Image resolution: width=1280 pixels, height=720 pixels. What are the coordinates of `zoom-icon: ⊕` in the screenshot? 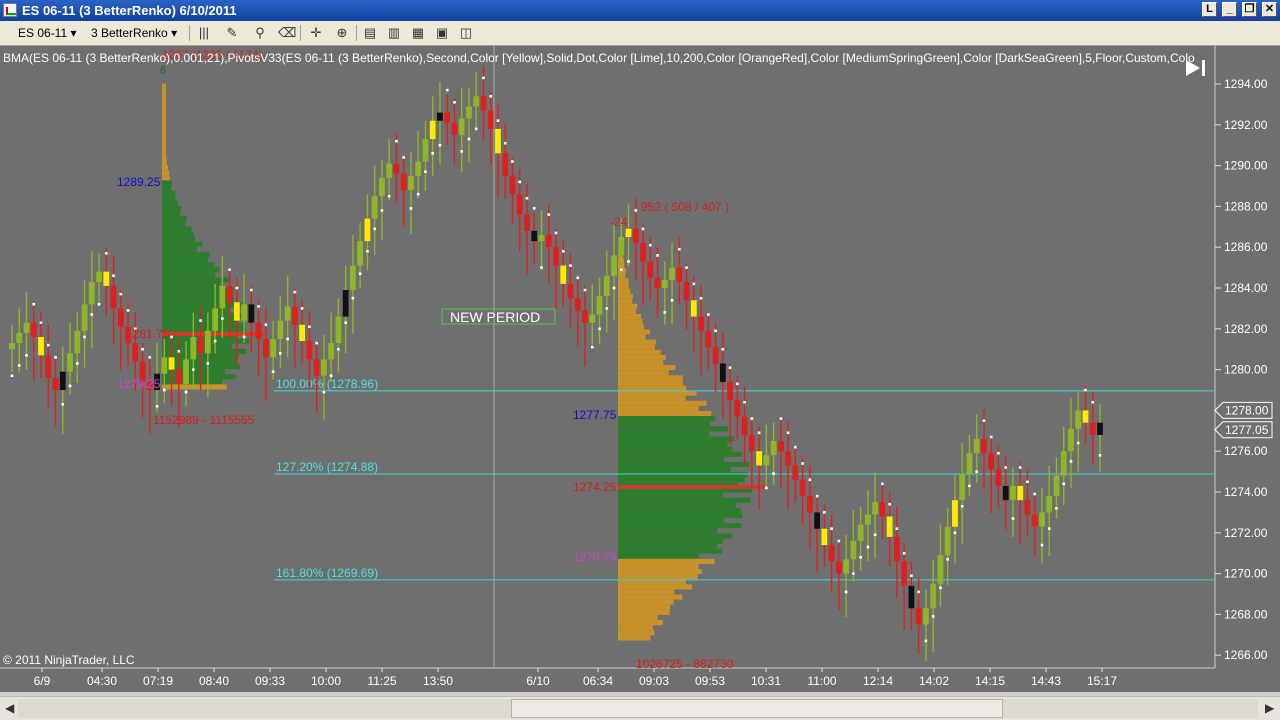 It's located at (342, 33).